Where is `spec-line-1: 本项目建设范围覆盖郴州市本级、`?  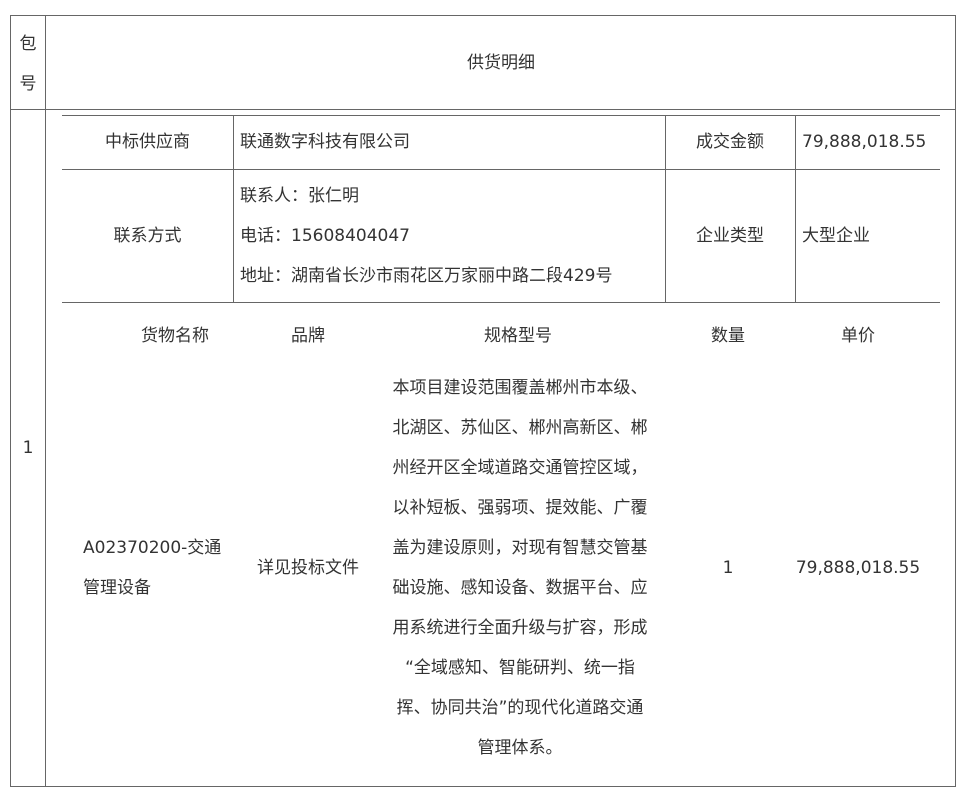 spec-line-1: 本项目建设范围覆盖郴州市本级、 is located at coordinates (520, 388).